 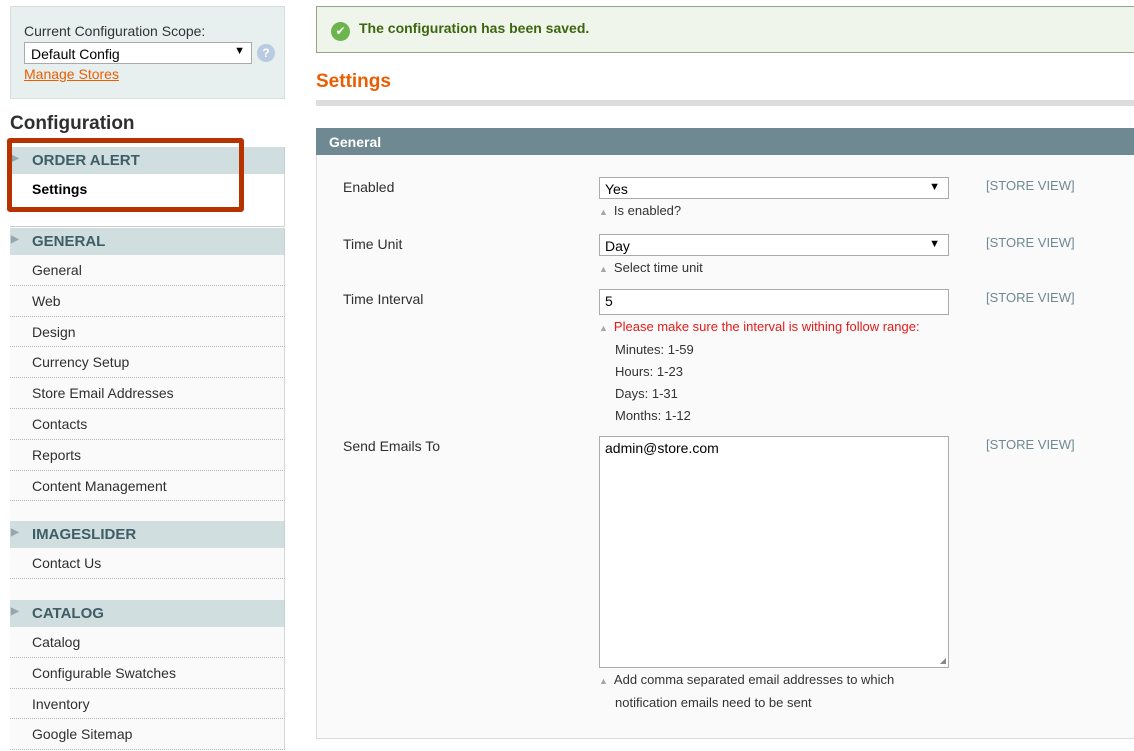 What do you see at coordinates (69, 241) in the screenshot?
I see `section-label: GENERAL` at bounding box center [69, 241].